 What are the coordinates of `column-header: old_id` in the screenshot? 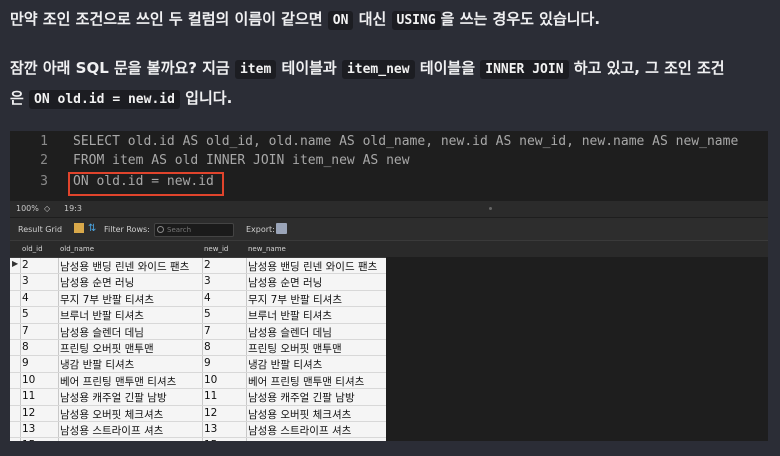 It's located at (32, 249).